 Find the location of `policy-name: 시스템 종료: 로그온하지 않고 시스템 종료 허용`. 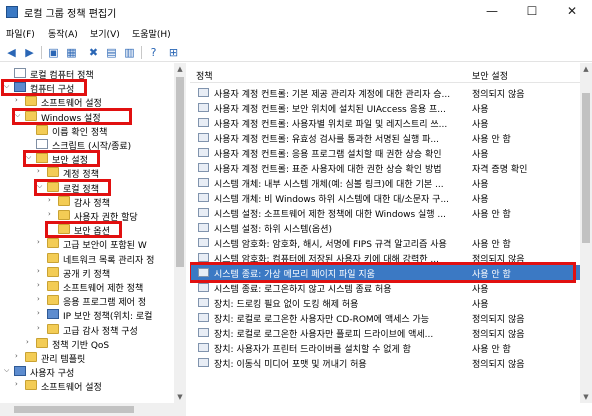

policy-name: 시스템 종료: 로그온하지 않고 시스템 종료 허용 is located at coordinates (303, 290).